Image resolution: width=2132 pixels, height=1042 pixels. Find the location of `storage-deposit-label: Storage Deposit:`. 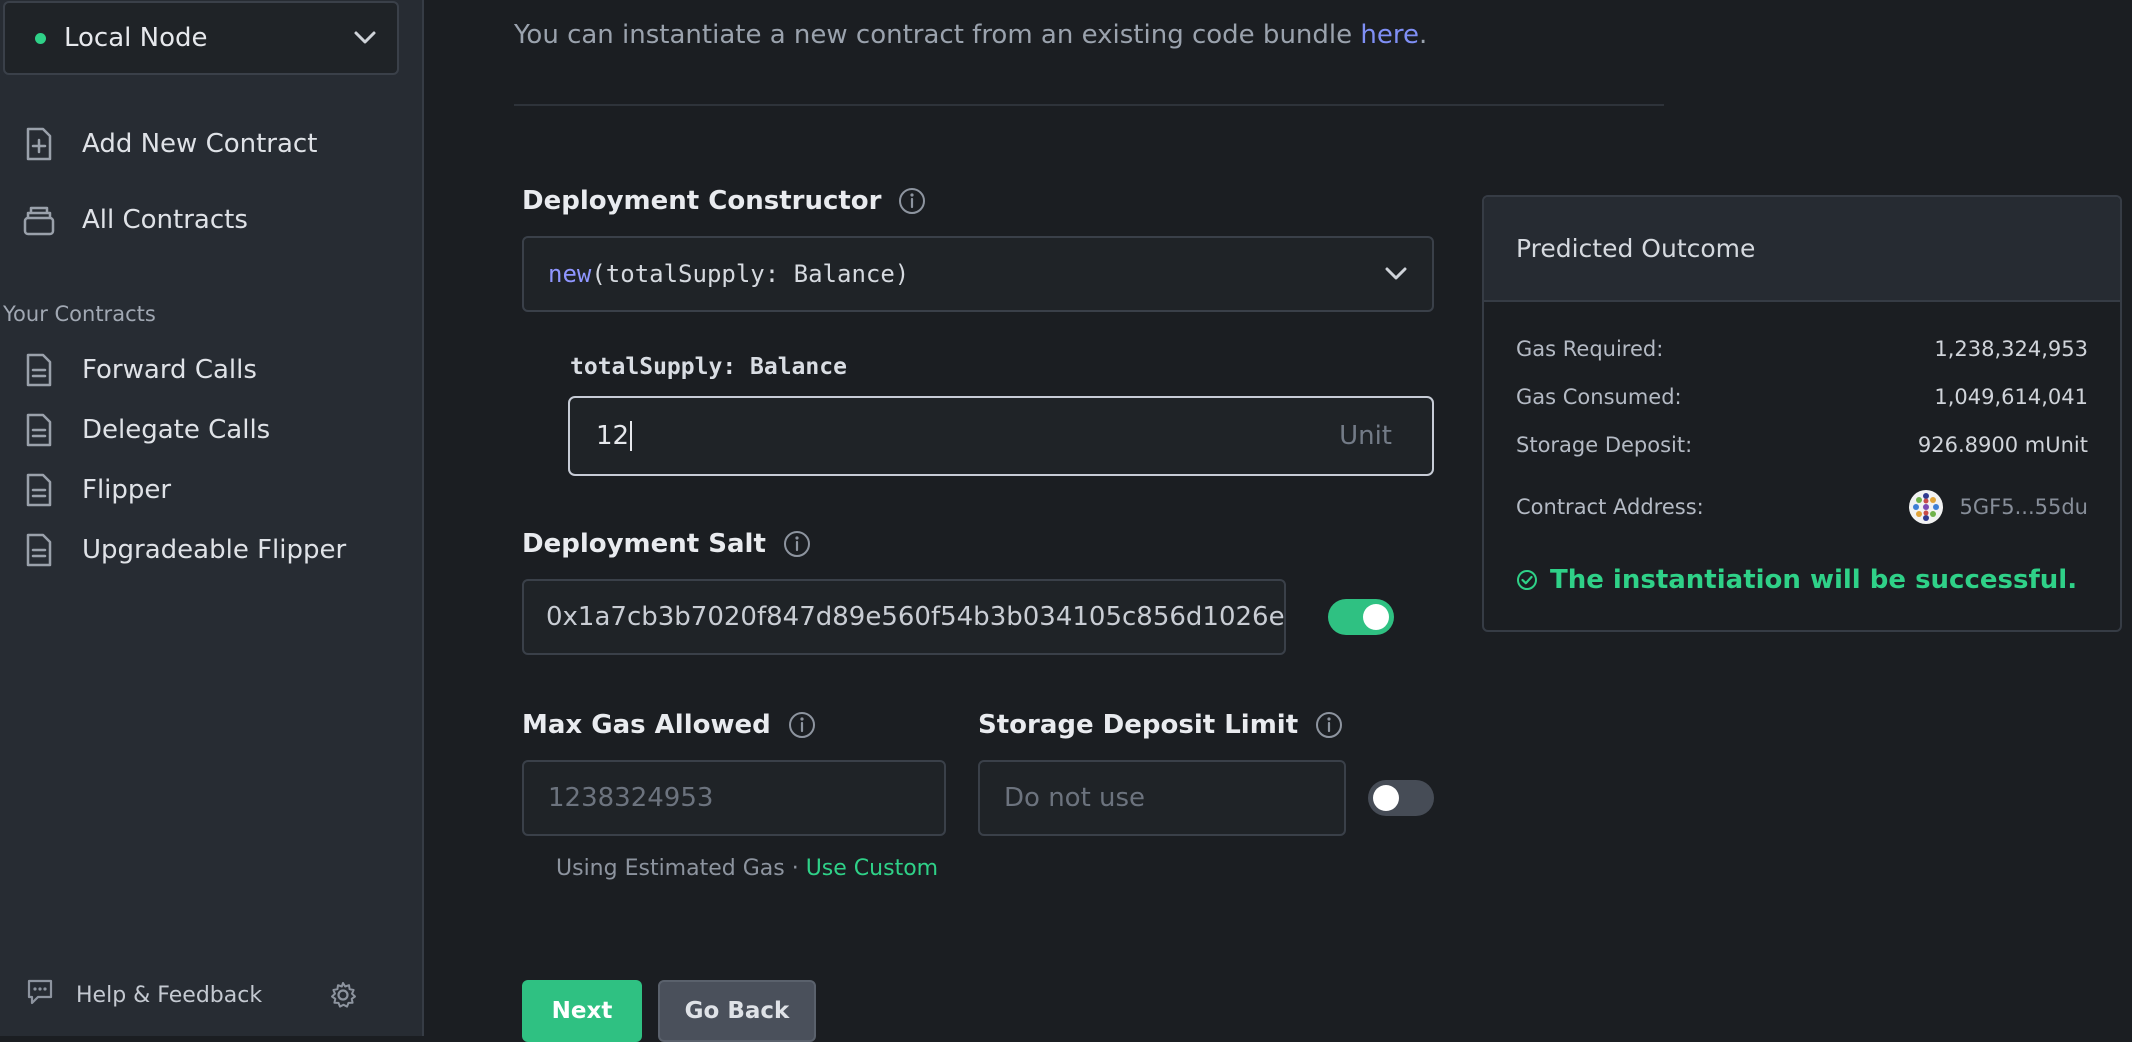

storage-deposit-label: Storage Deposit: is located at coordinates (1604, 445).